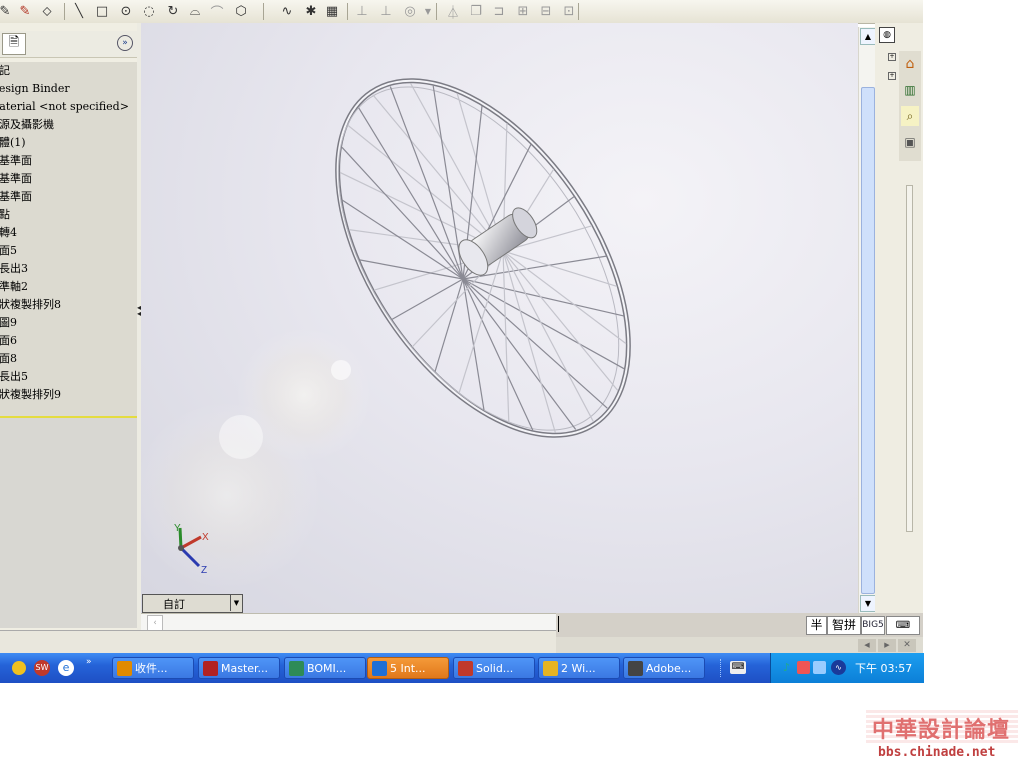  I want to click on feature-tree-item: 切面5, so click(8, 251).